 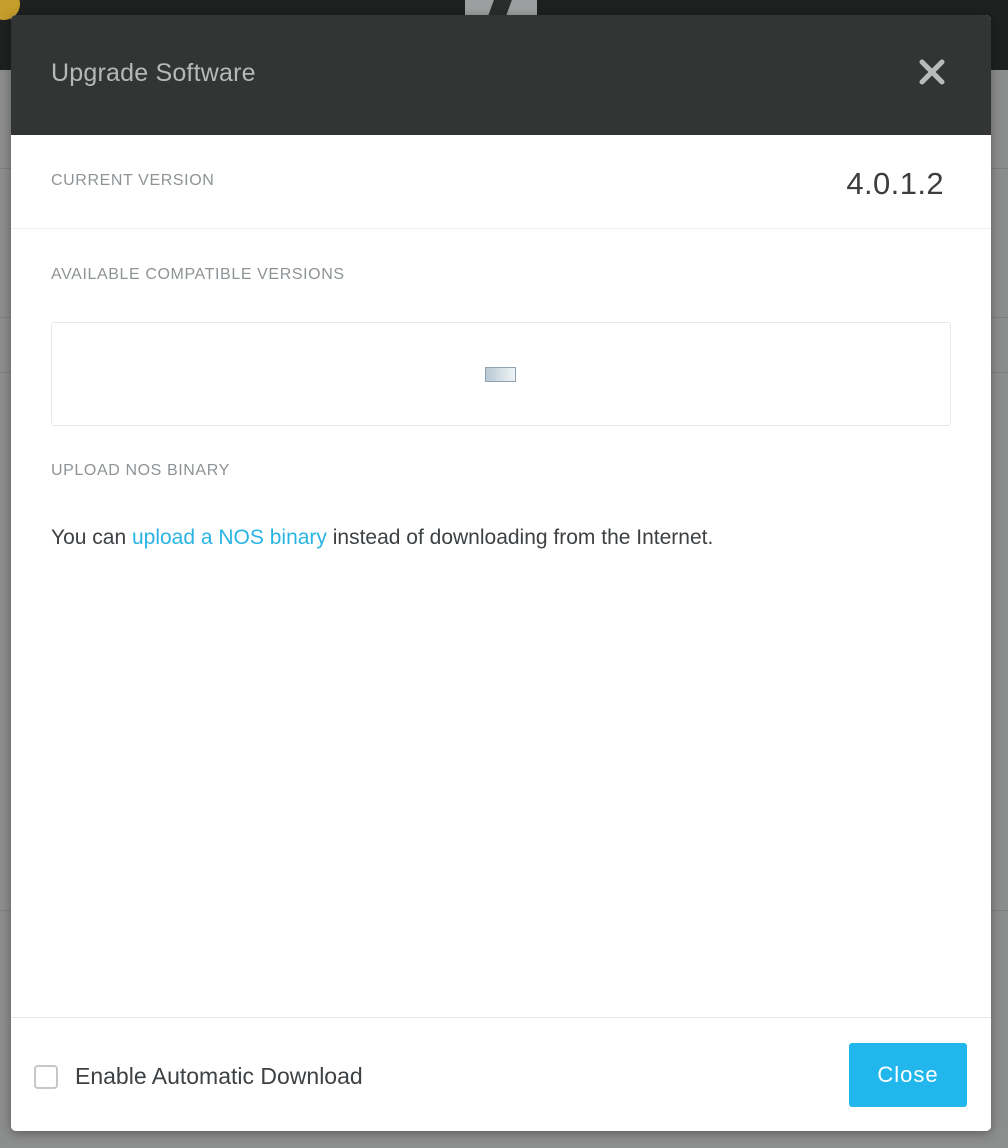 I want to click on dialog-footer: Enable Automatic Download Close, so click(x=501, y=1074).